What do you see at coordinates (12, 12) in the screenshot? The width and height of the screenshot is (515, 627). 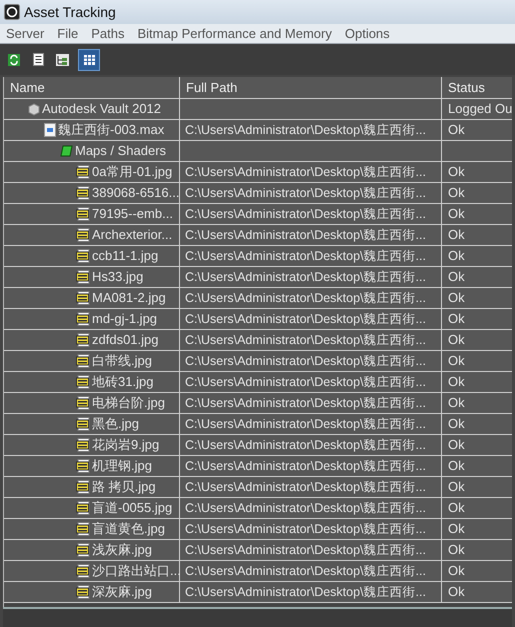 I see `app-icon` at bounding box center [12, 12].